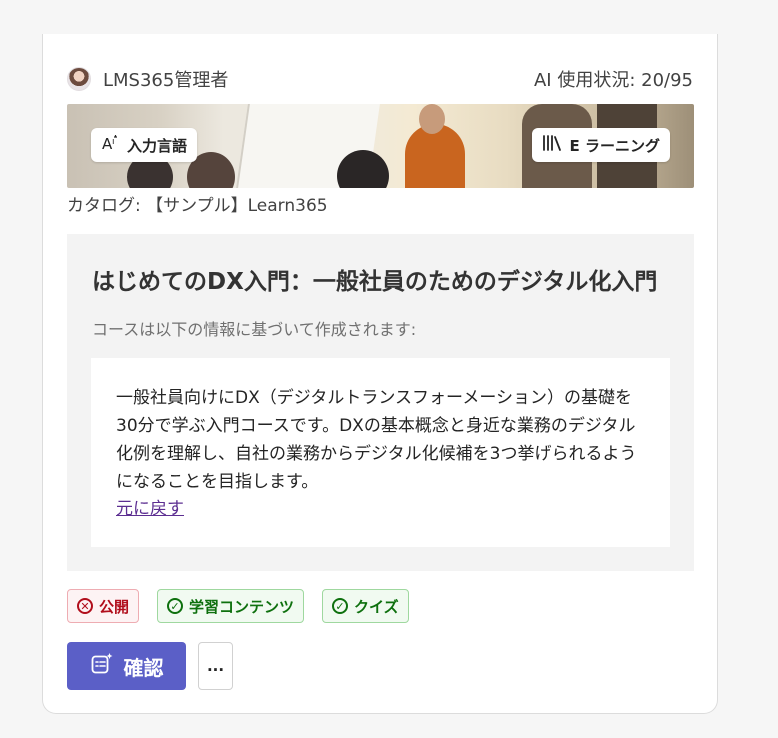  I want to click on confirm-button: 確認, so click(126, 666).